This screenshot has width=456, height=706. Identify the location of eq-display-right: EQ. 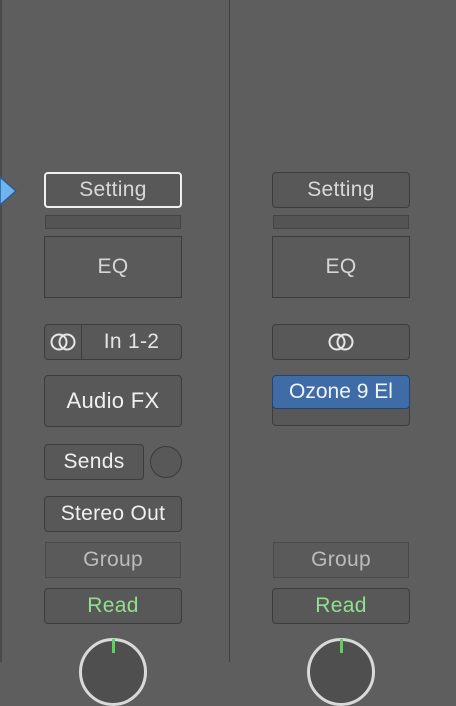
(341, 267).